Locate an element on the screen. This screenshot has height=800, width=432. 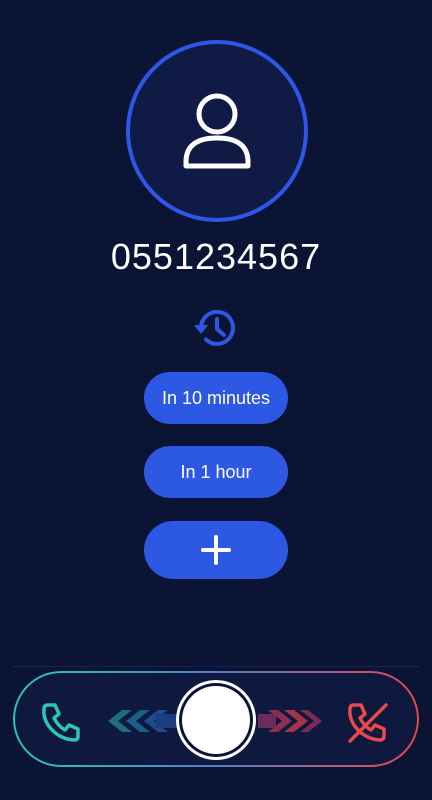
caller-number: 0551234567 is located at coordinates (216, 256).